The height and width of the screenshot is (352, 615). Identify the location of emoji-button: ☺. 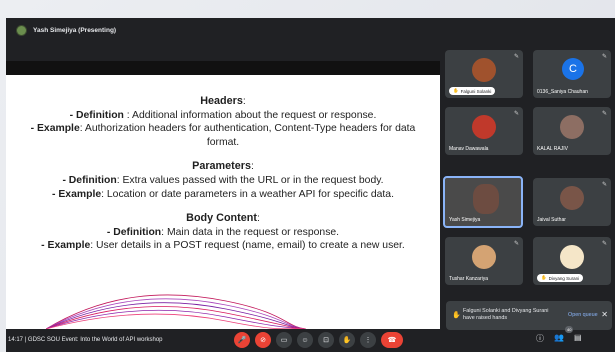
(305, 340).